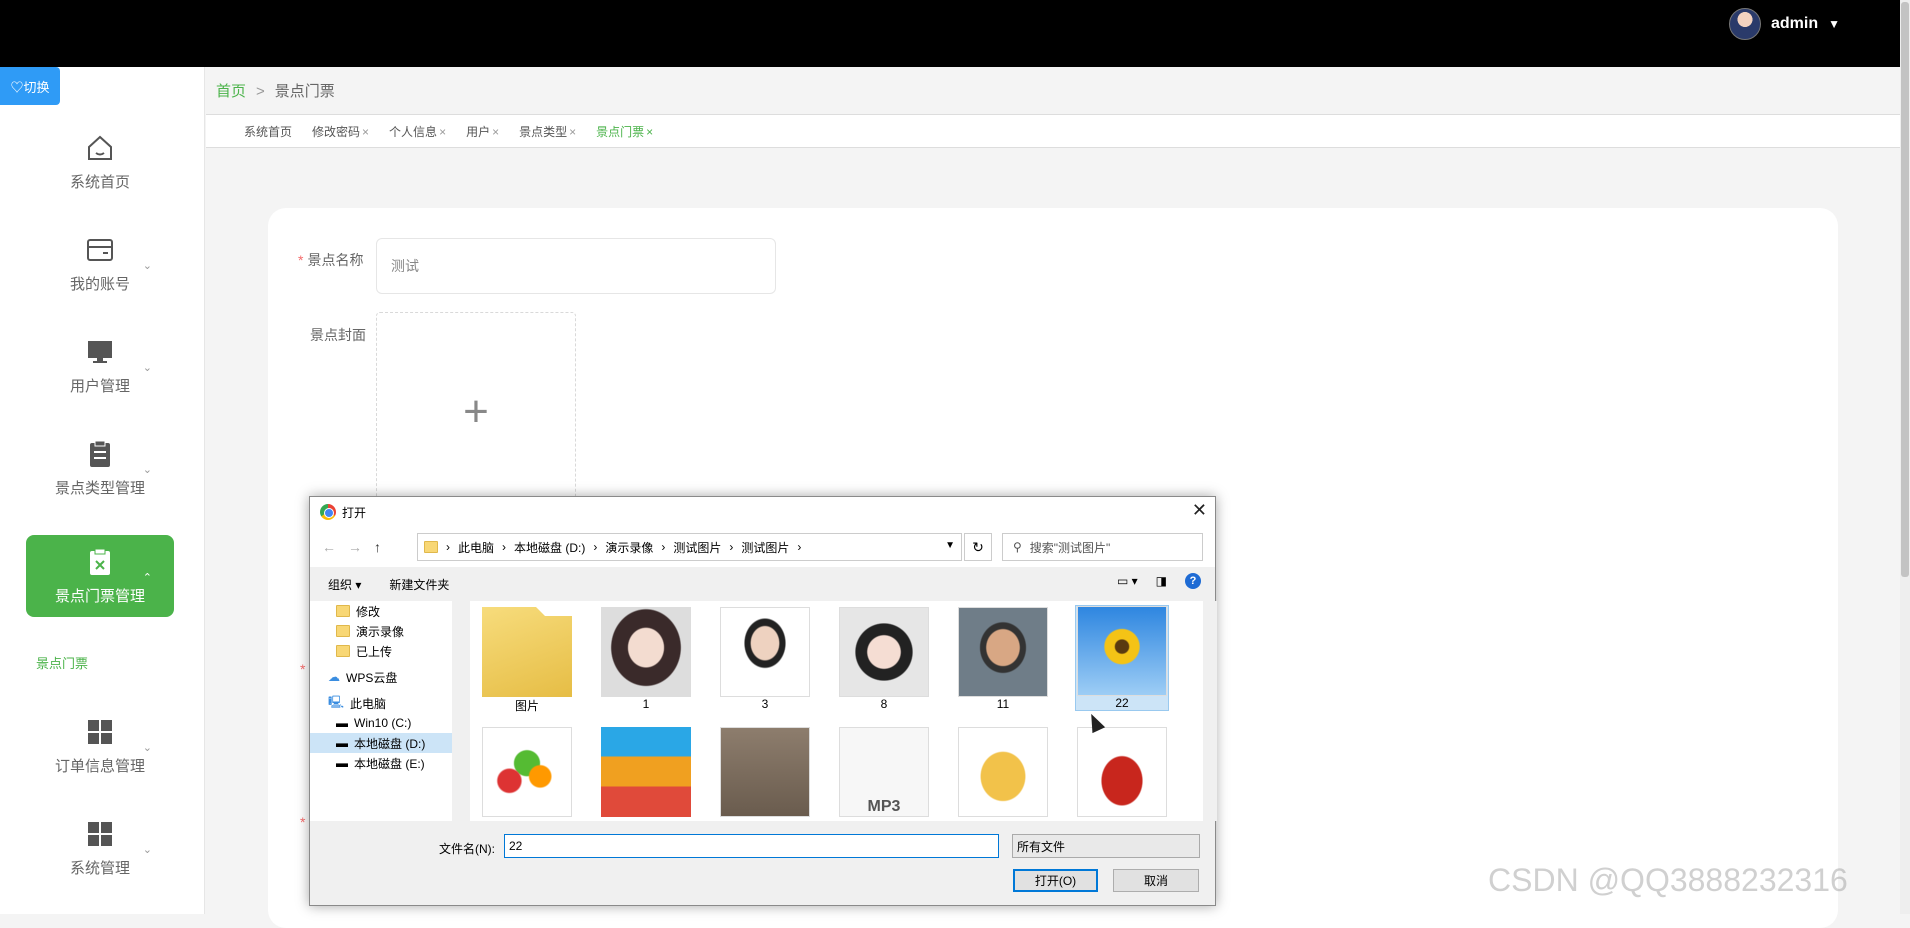  Describe the element at coordinates (476, 412) in the screenshot. I see `cover-upload: +` at that location.